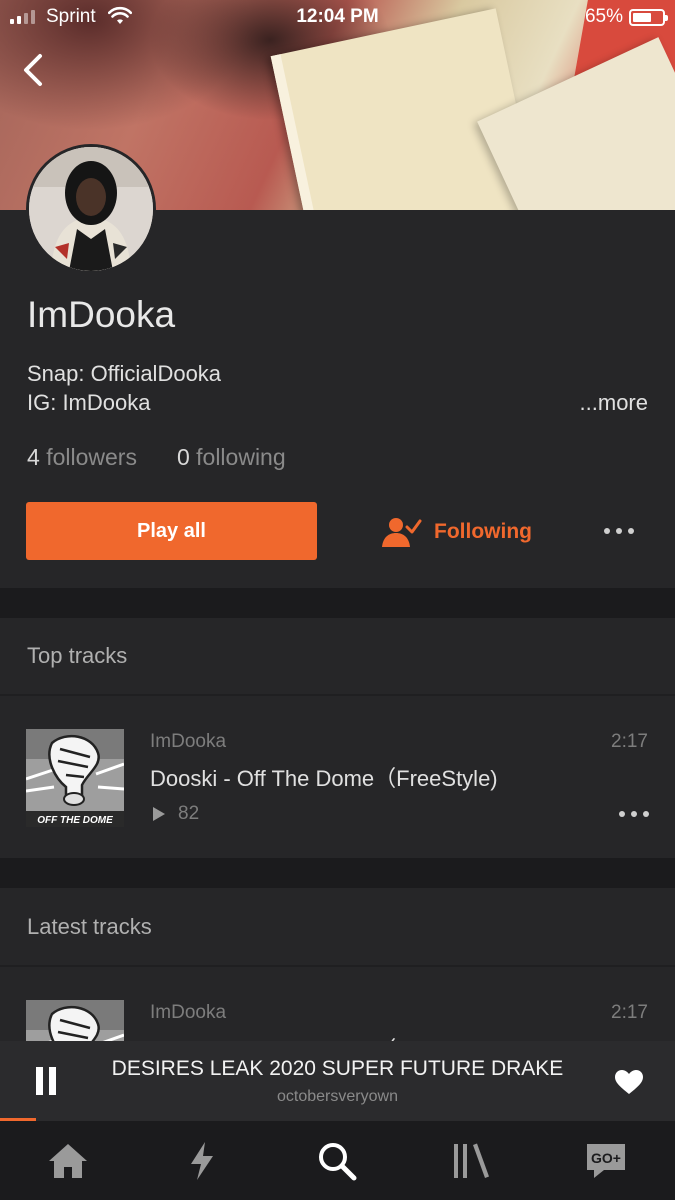 The image size is (675, 1200). I want to click on followers-stat: 4 followers, so click(82, 457).